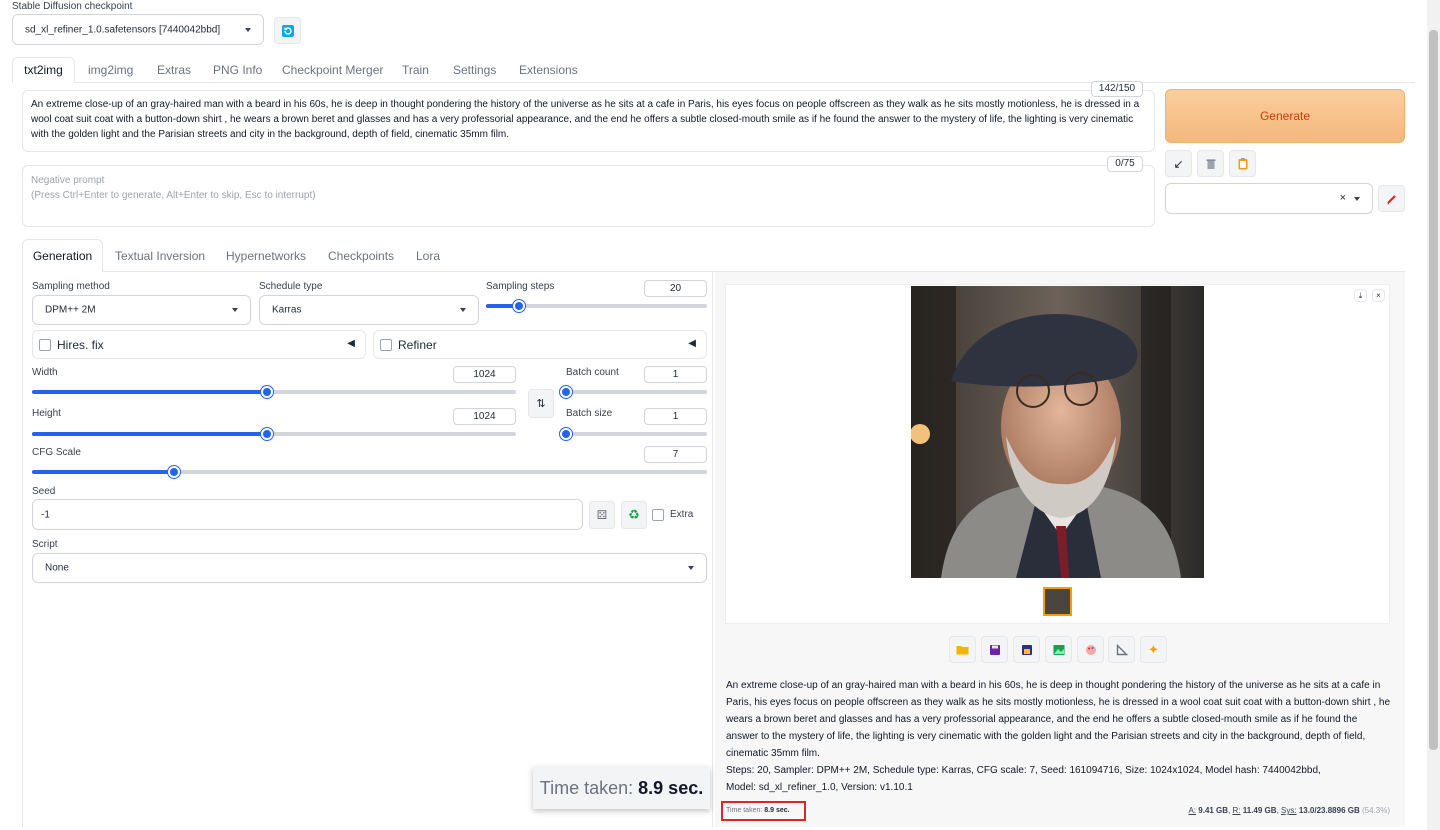  Describe the element at coordinates (369, 472) in the screenshot. I see `cfg-scale-slider` at that location.